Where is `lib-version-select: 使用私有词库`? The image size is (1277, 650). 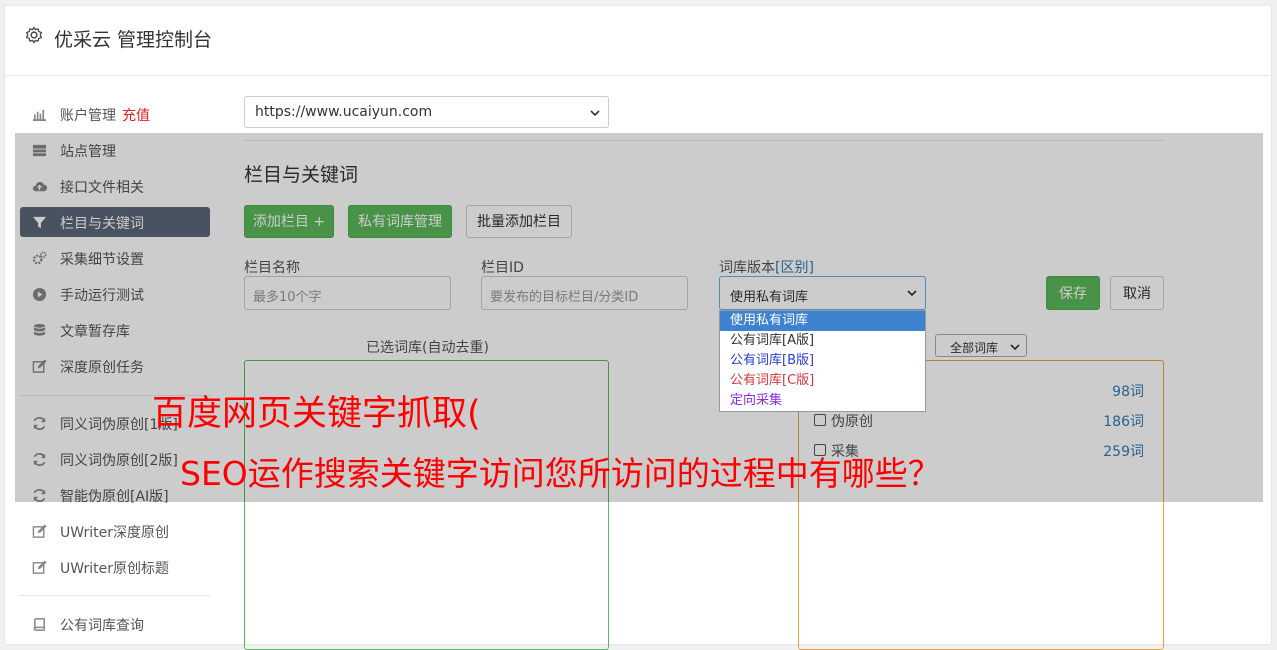
lib-version-select: 使用私有词库 is located at coordinates (822, 293).